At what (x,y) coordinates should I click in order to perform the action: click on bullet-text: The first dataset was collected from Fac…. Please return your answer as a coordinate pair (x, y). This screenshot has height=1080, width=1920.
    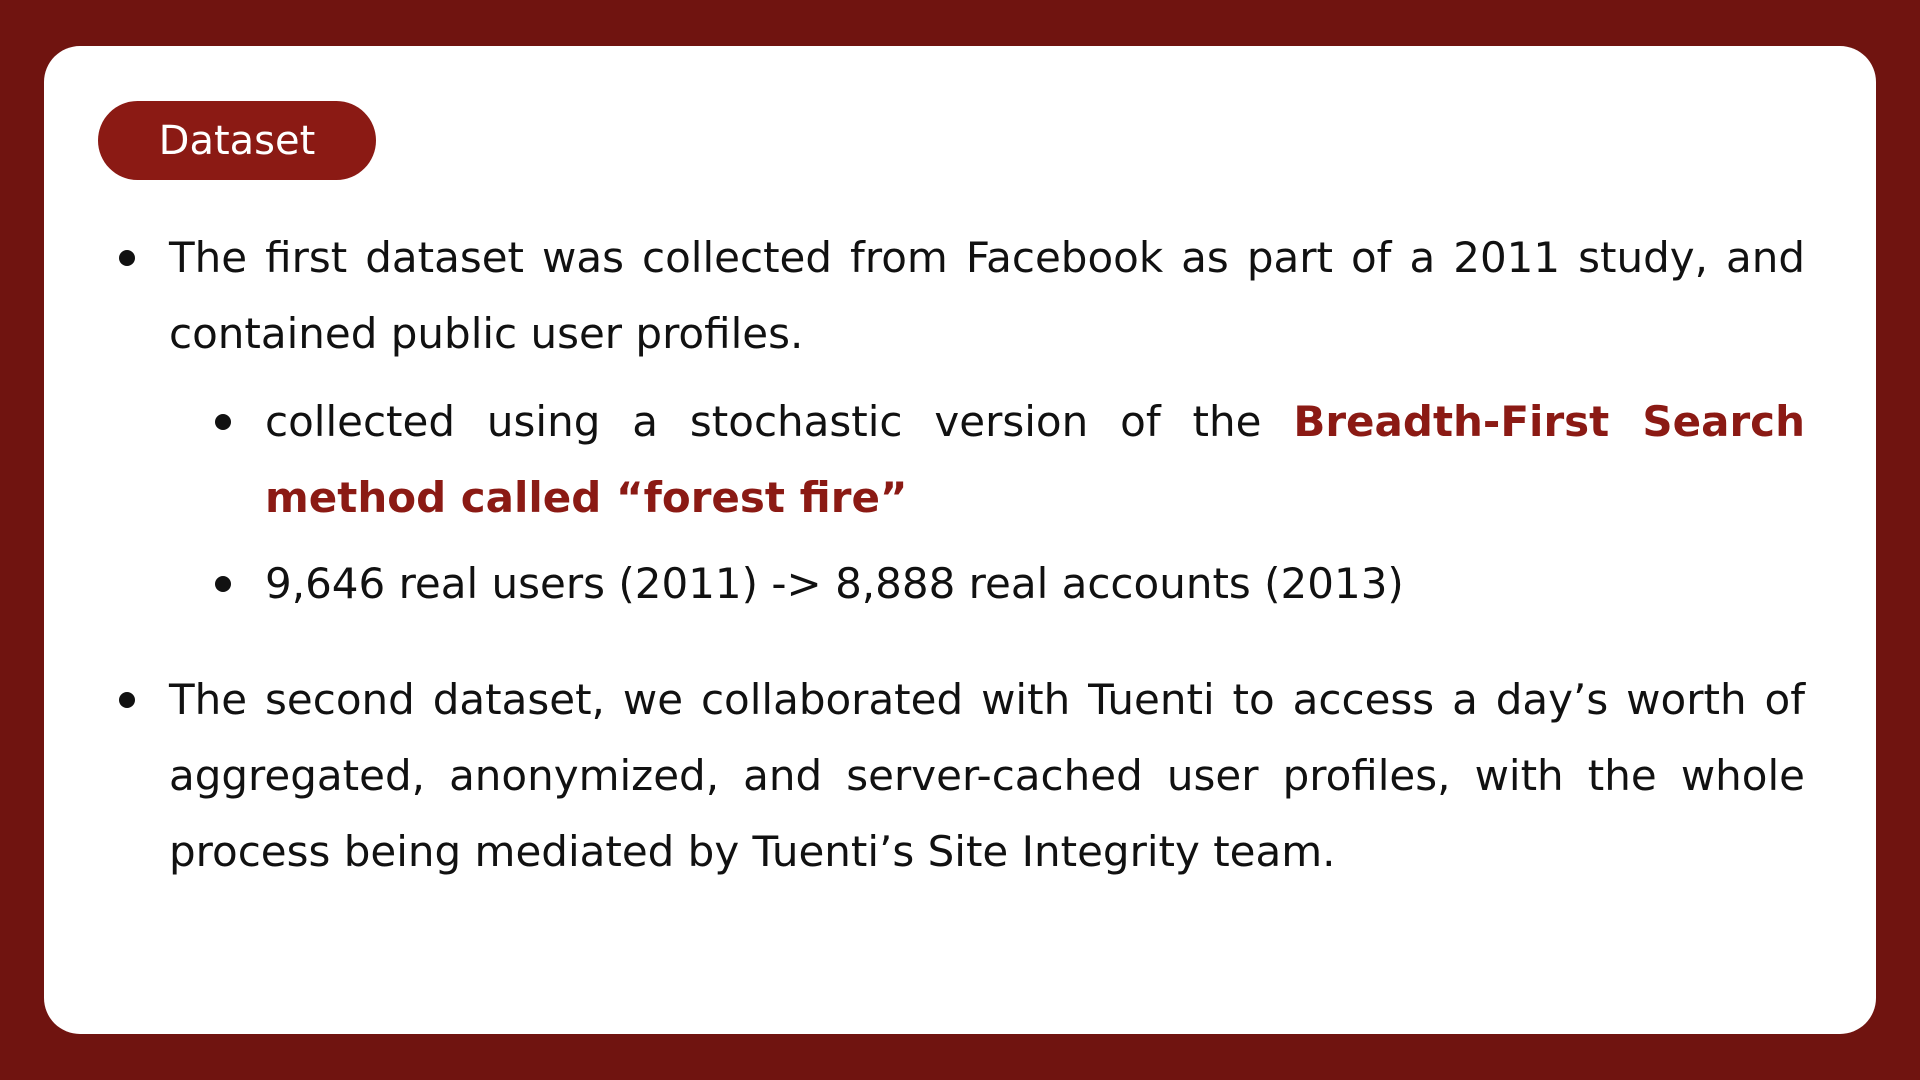
    Looking at the image, I should click on (987, 295).